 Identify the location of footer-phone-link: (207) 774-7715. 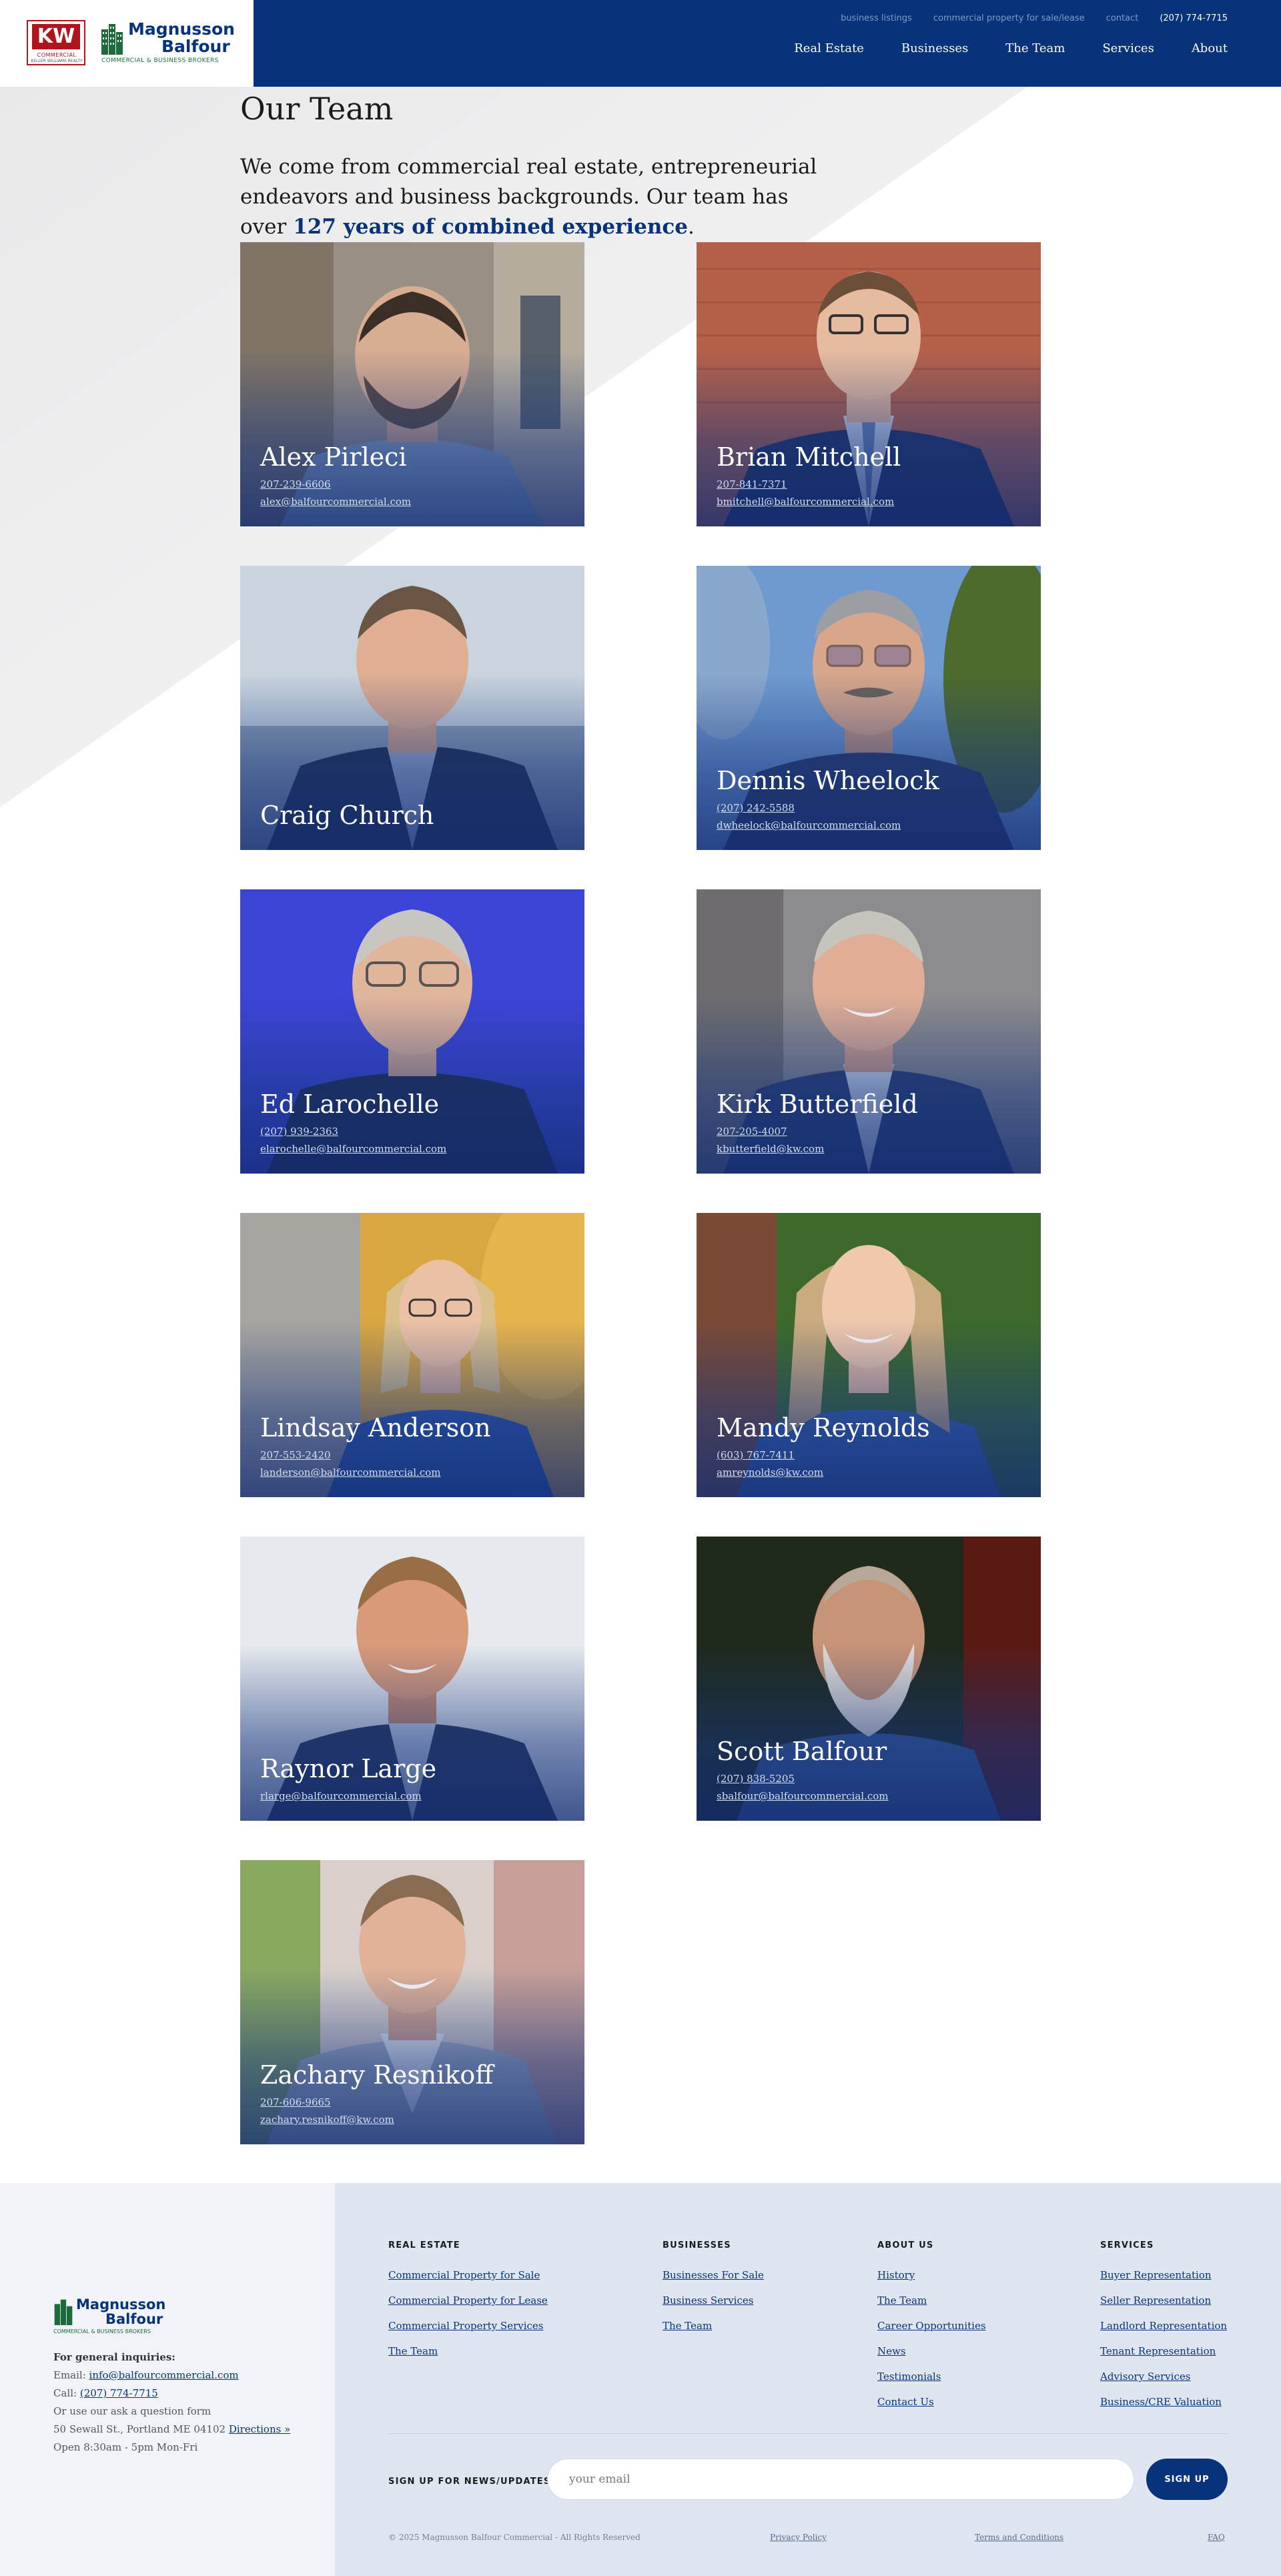
(119, 2393).